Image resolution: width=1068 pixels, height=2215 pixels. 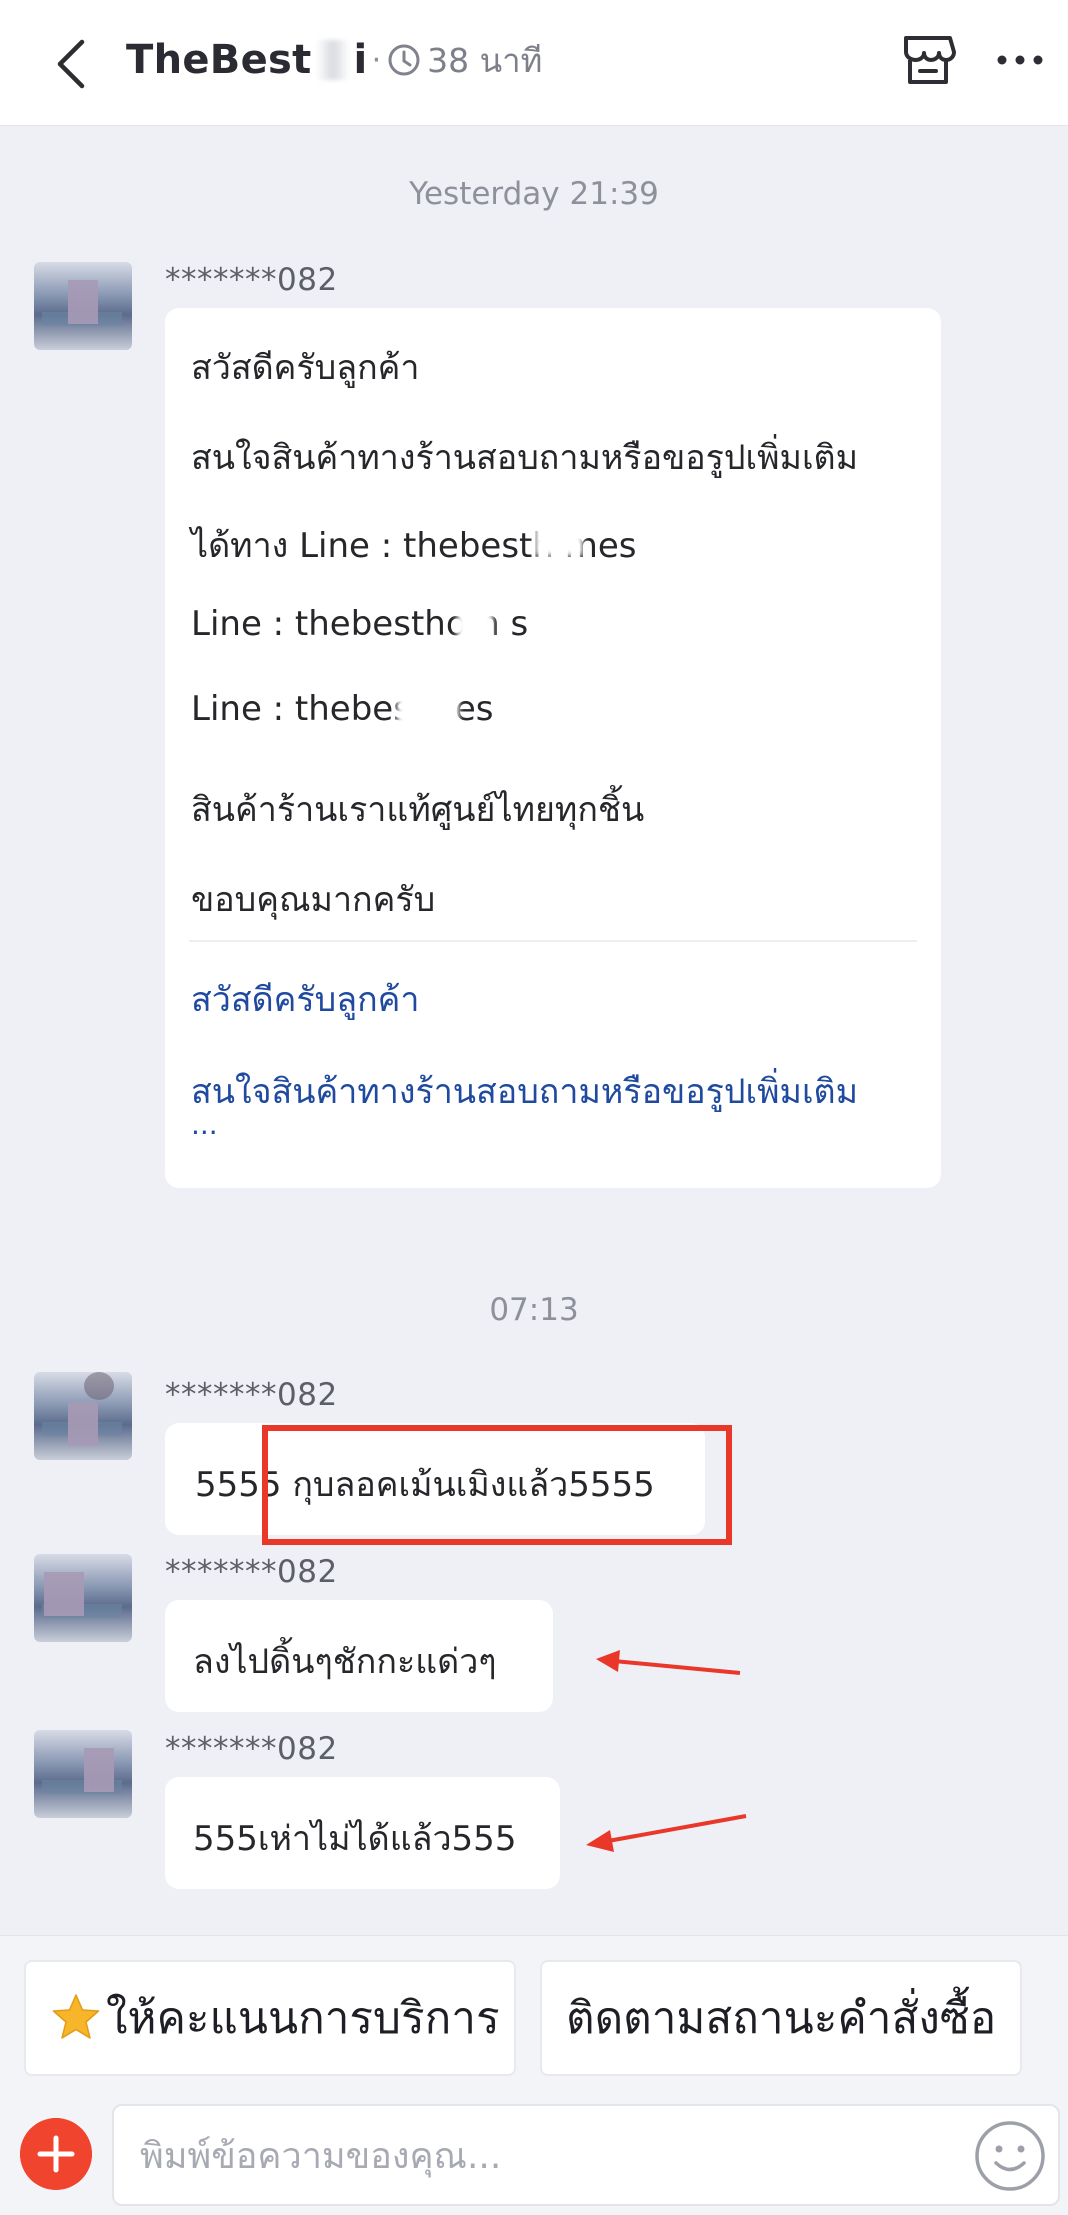 What do you see at coordinates (534, 1310) in the screenshot?
I see `chat-timestamp: 07:13` at bounding box center [534, 1310].